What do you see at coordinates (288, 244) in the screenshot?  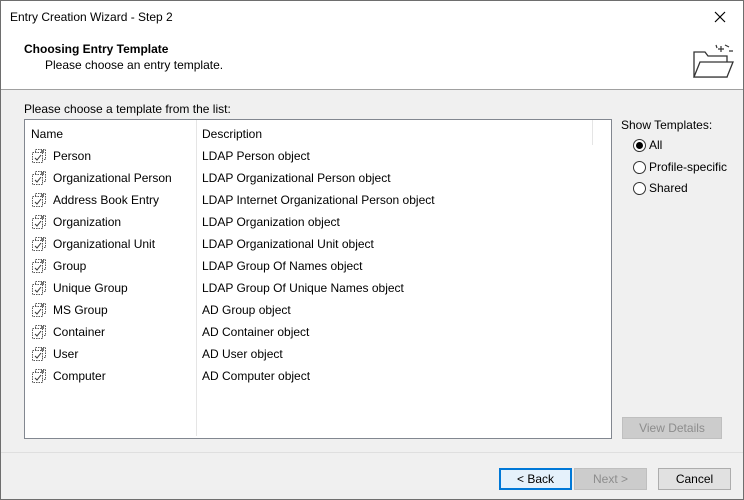 I see `template-description: LDAP Organizational Unit object` at bounding box center [288, 244].